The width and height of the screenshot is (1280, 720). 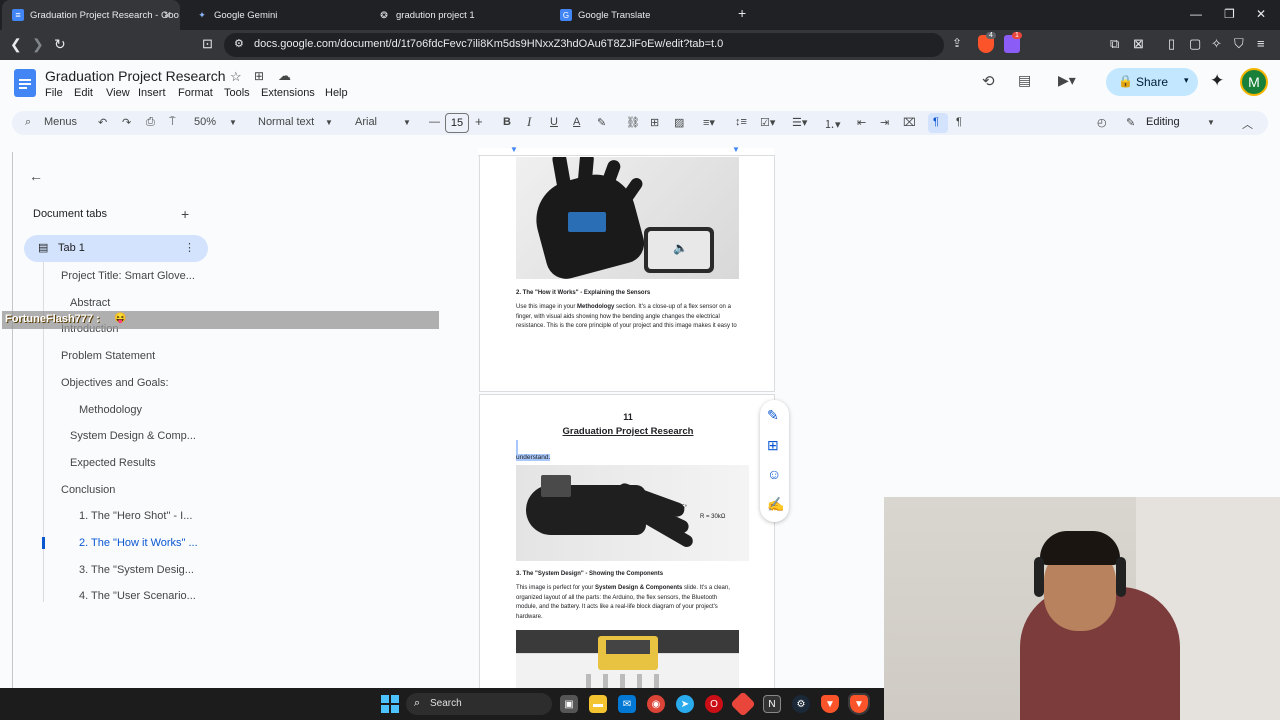 I want to click on menu-help: Help, so click(x=336, y=93).